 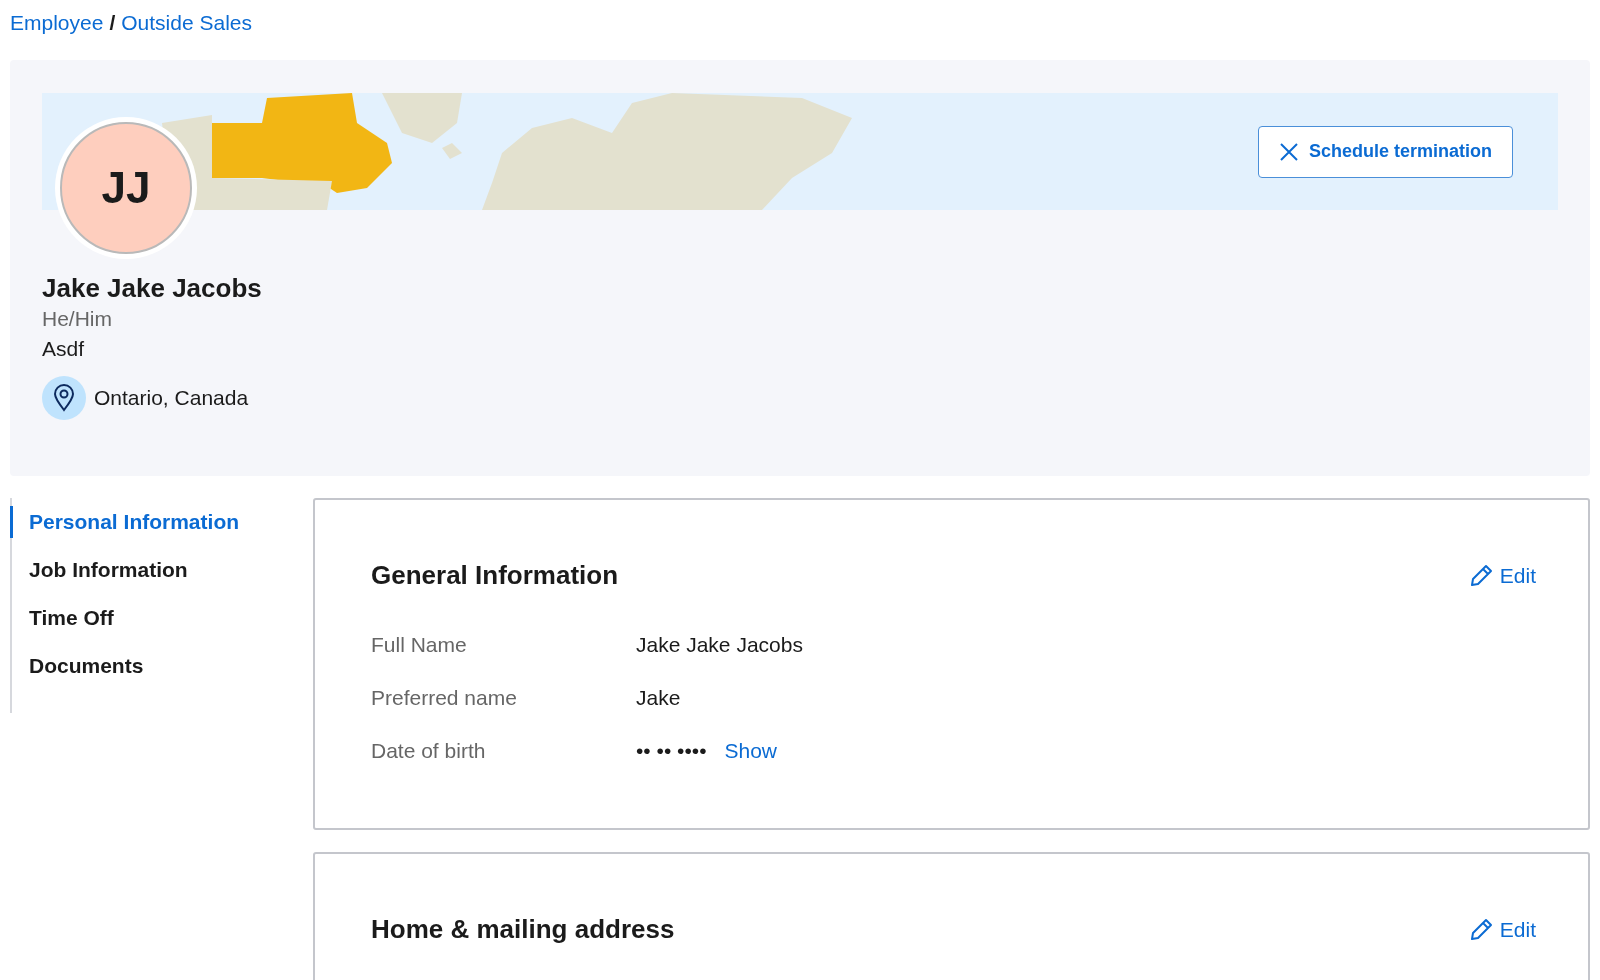 I want to click on nav-tab: Personal Information, so click(x=155, y=522).